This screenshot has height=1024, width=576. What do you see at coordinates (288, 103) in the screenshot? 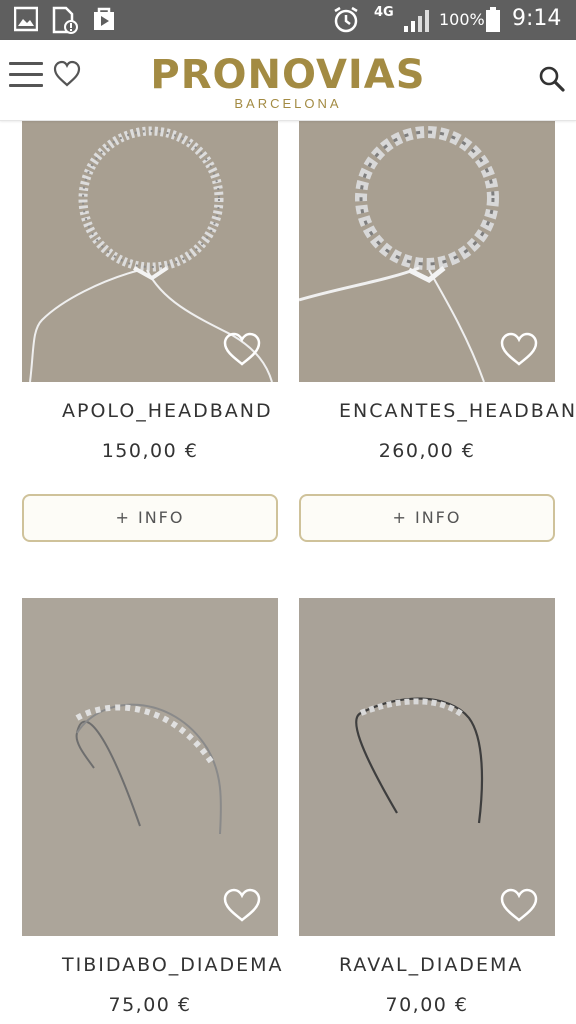
I see `brand-subtitle: BARCELONA` at bounding box center [288, 103].